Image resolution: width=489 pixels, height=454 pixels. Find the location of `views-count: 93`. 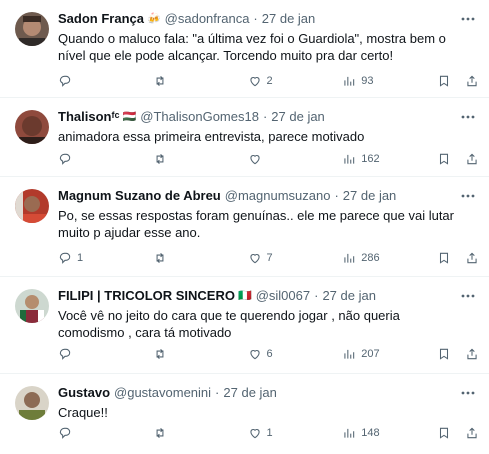

views-count: 93 is located at coordinates (367, 81).